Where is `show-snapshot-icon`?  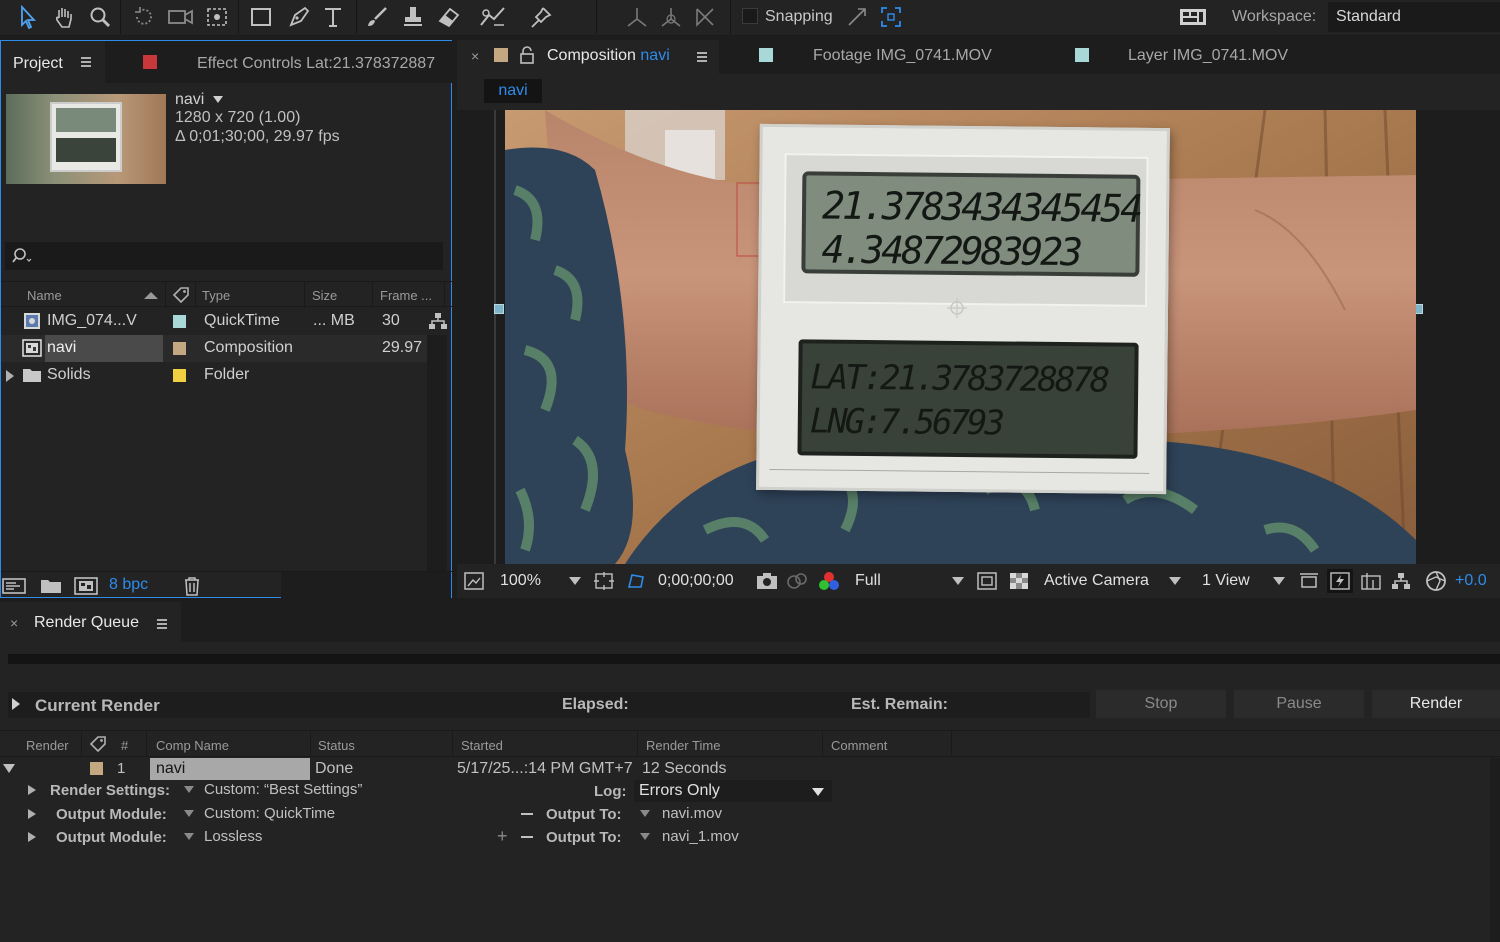 show-snapshot-icon is located at coordinates (797, 581).